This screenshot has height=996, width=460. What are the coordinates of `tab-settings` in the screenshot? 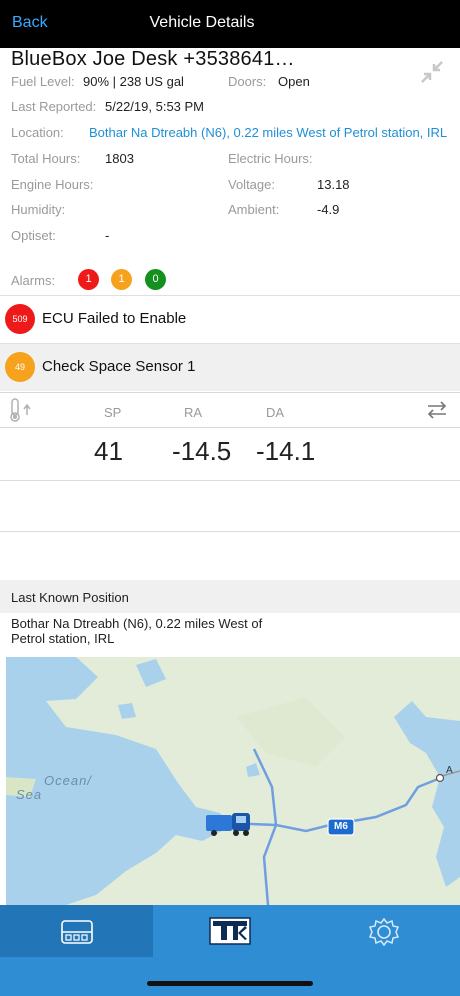 It's located at (383, 931).